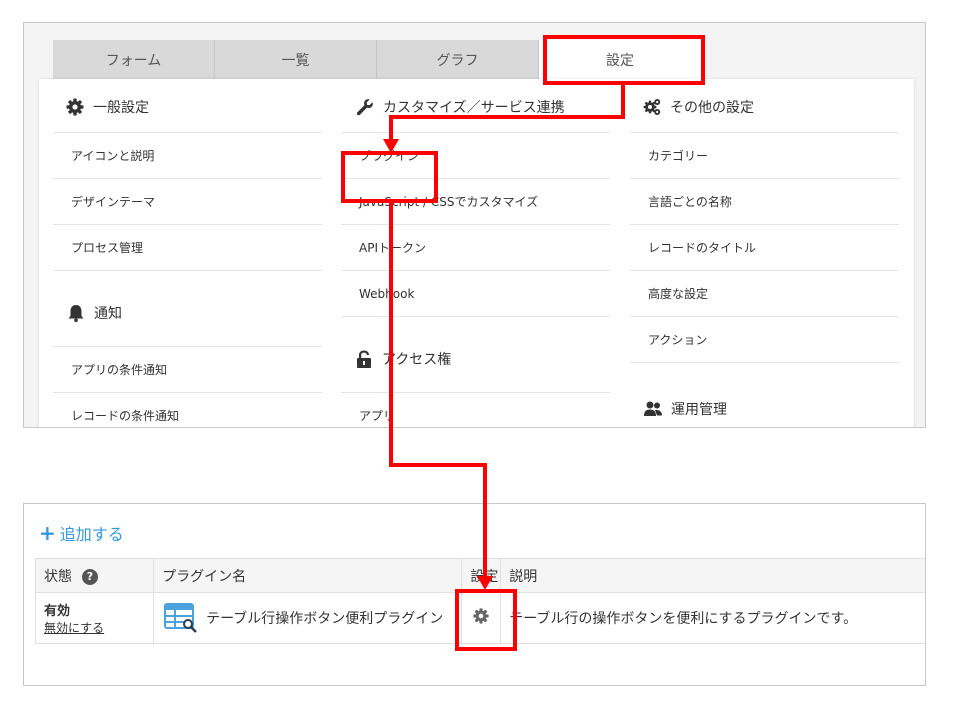 The height and width of the screenshot is (715, 961). Describe the element at coordinates (712, 108) in the screenshot. I see `other-settings-title: その他の設定` at that location.